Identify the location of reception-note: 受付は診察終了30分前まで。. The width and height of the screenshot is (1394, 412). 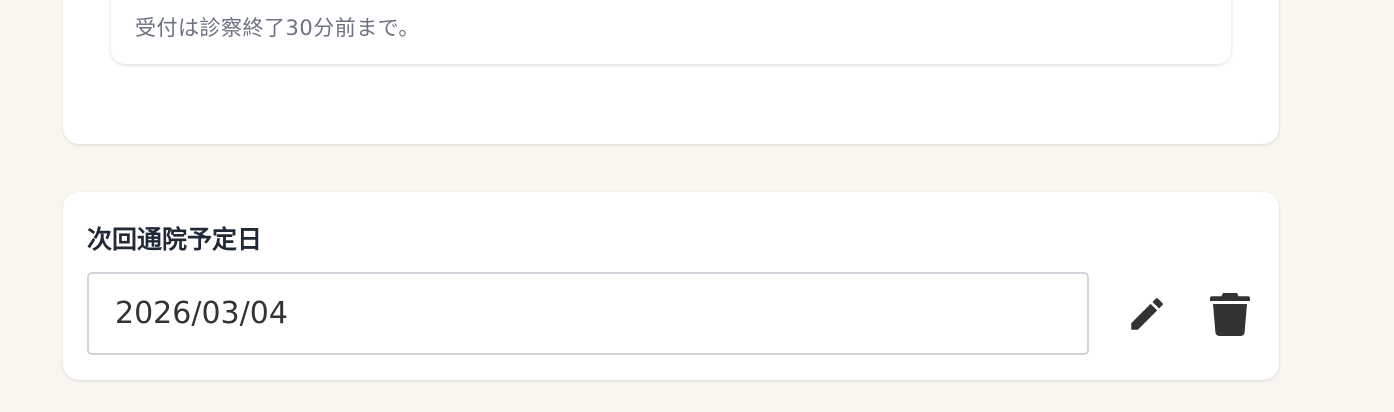
(277, 28).